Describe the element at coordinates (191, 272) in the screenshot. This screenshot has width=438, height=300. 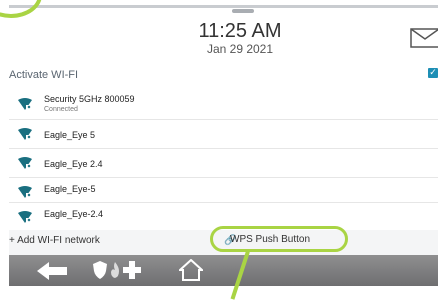
I see `home-icon` at that location.